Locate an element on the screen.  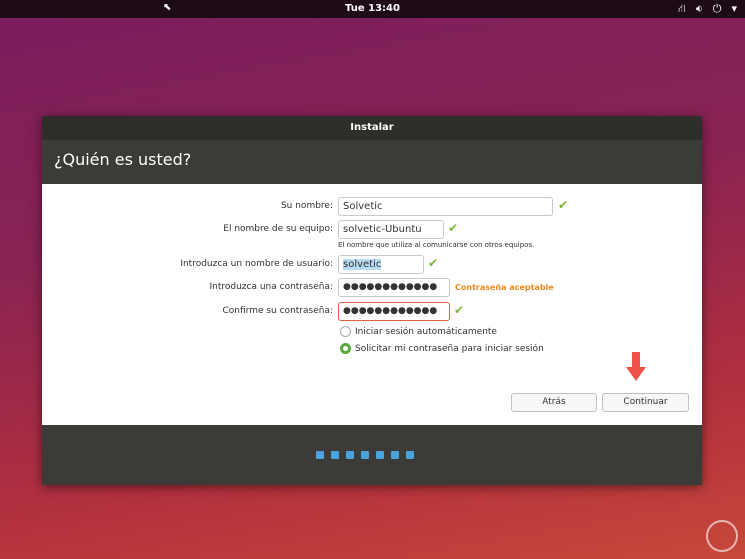
name-input: Solvetic is located at coordinates (445, 206).